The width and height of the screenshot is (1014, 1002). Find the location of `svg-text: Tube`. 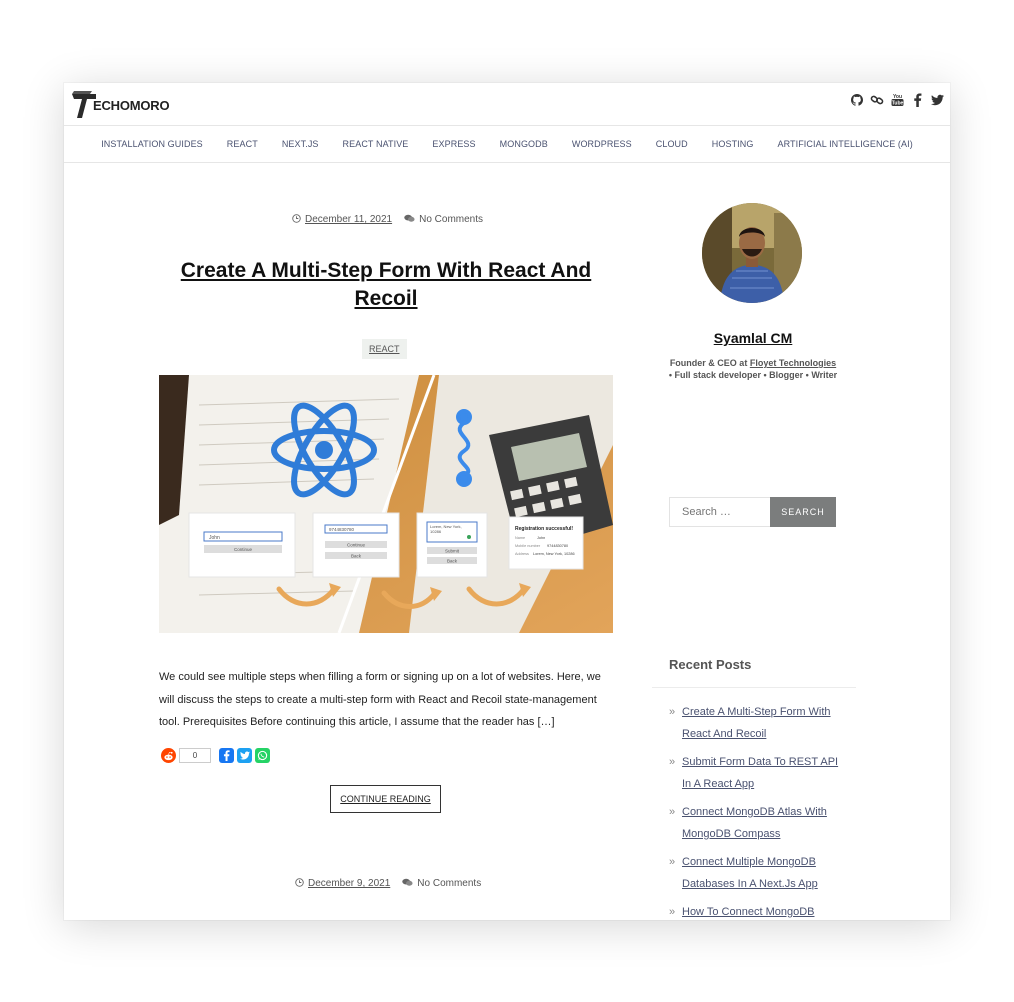

svg-text: Tube is located at coordinates (897, 104).